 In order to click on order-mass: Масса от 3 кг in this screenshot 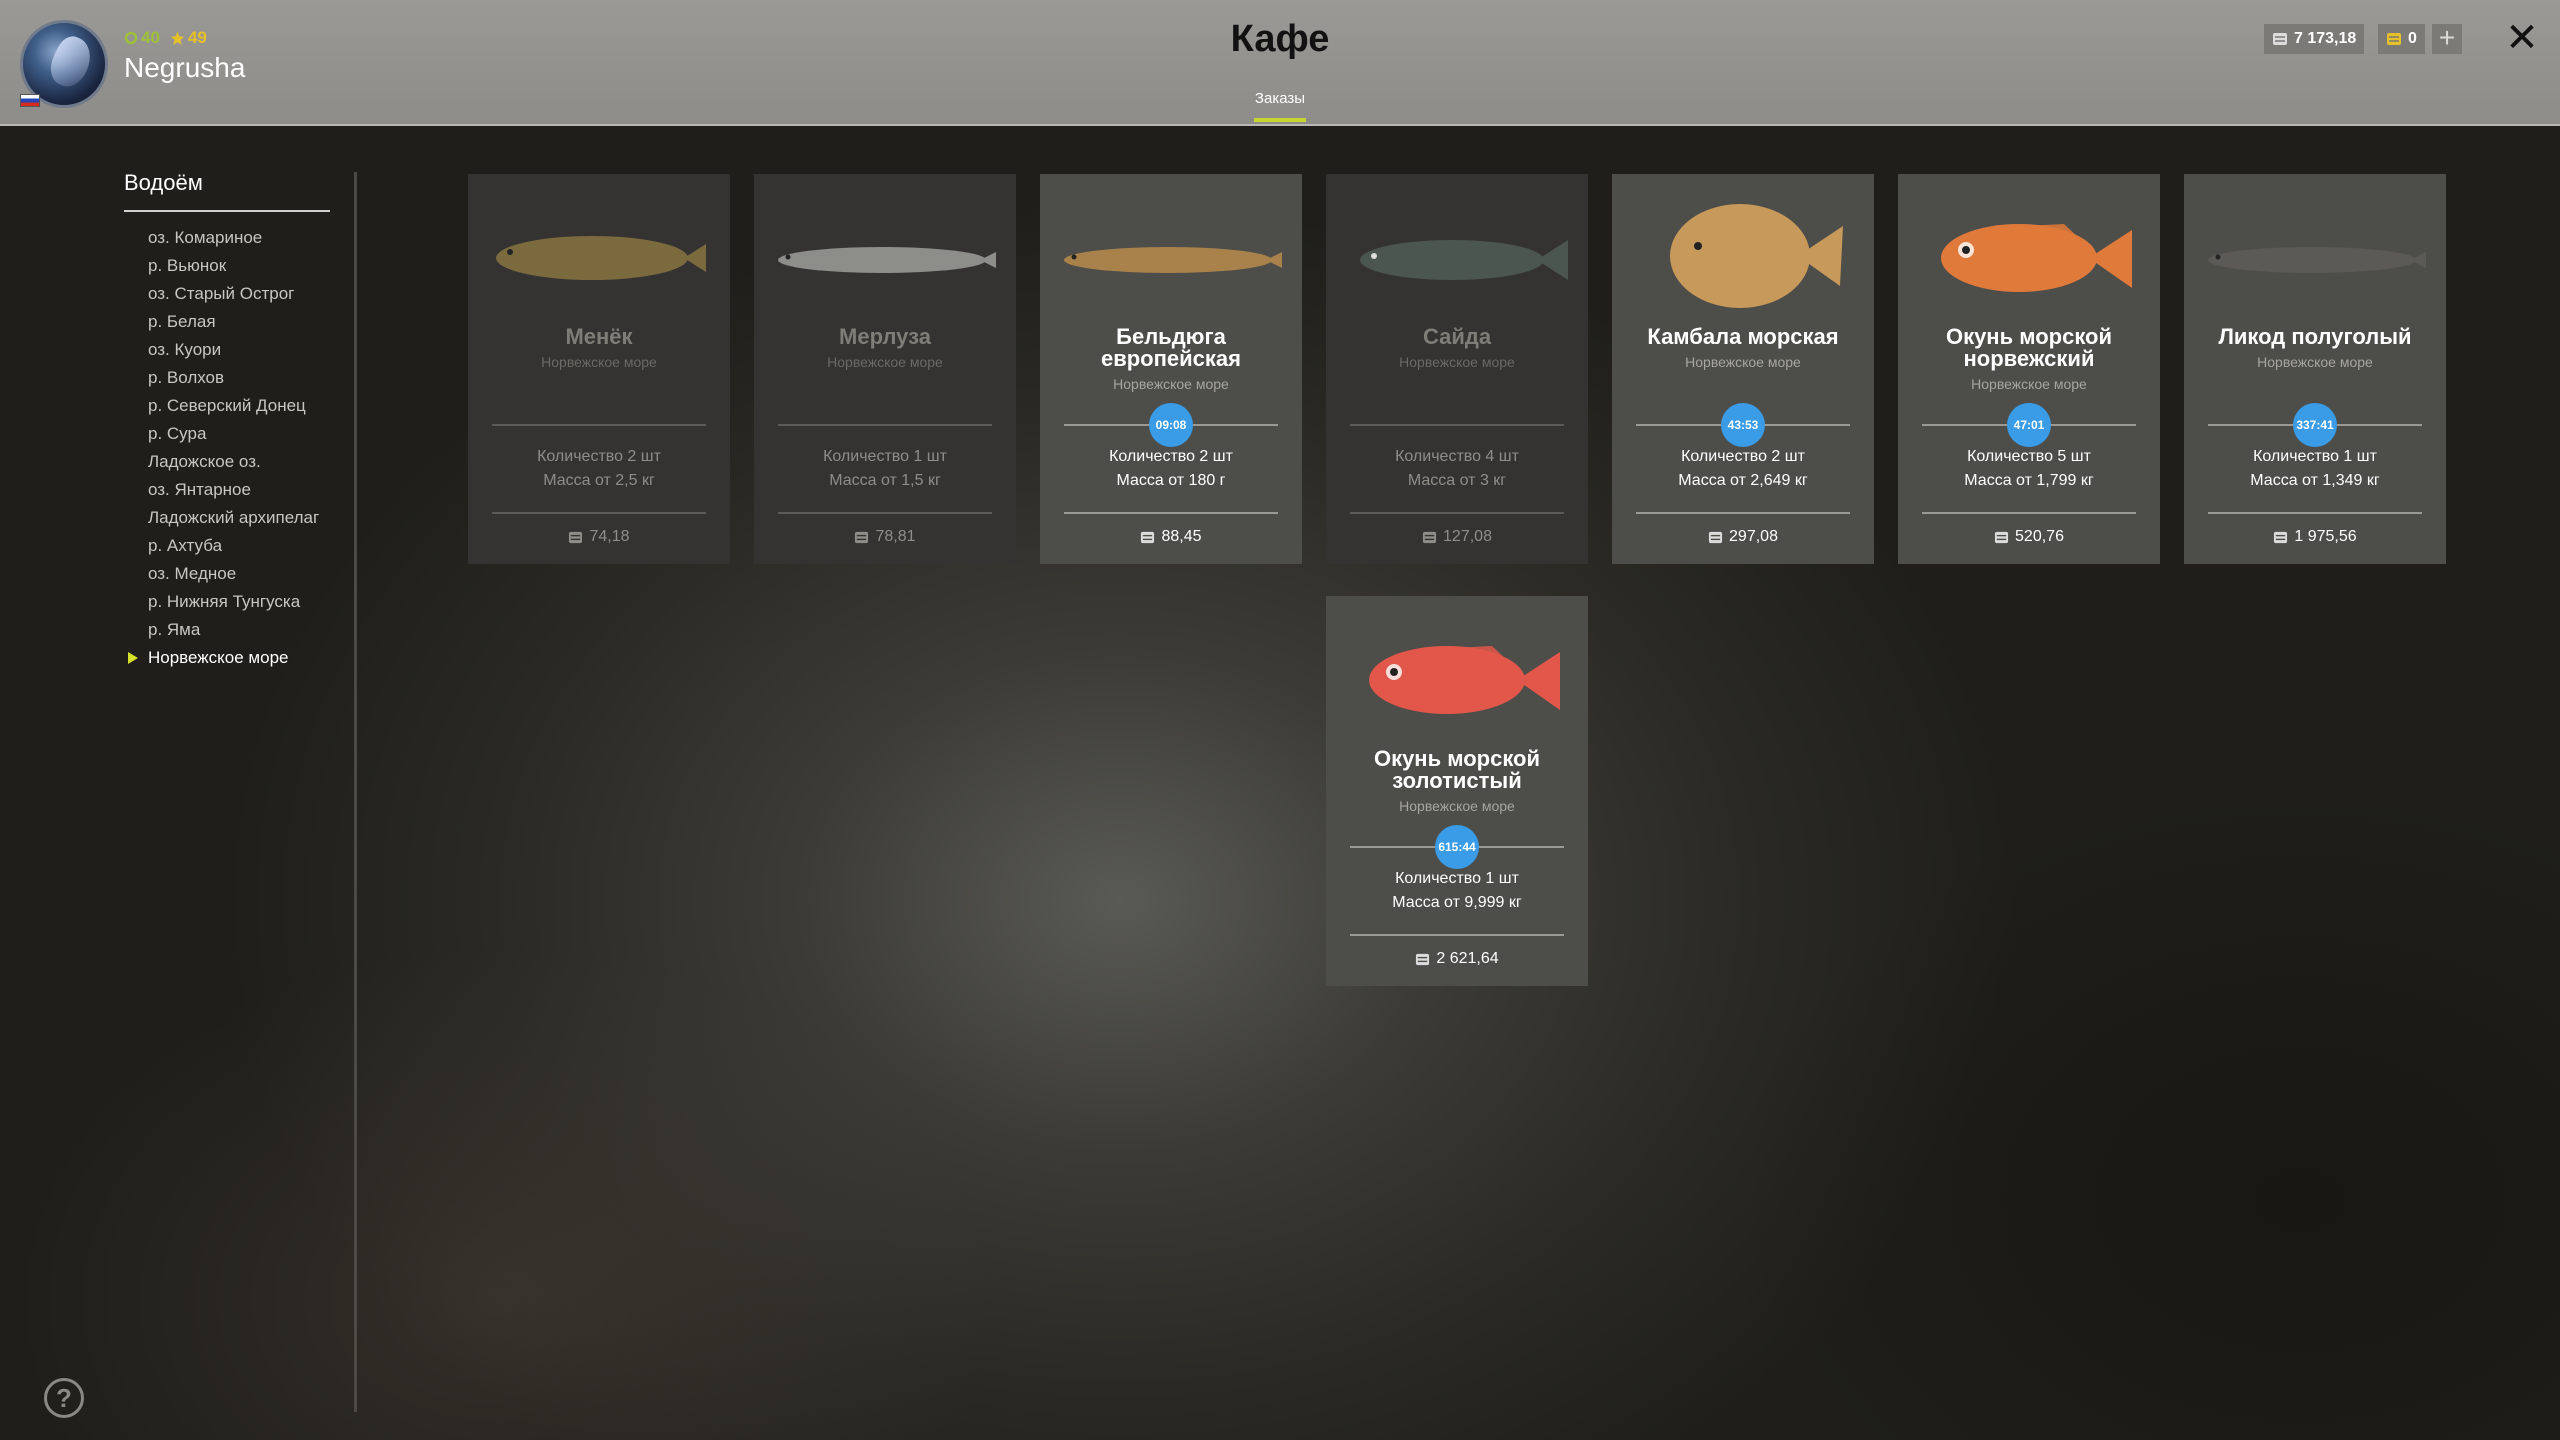, I will do `click(1457, 480)`.